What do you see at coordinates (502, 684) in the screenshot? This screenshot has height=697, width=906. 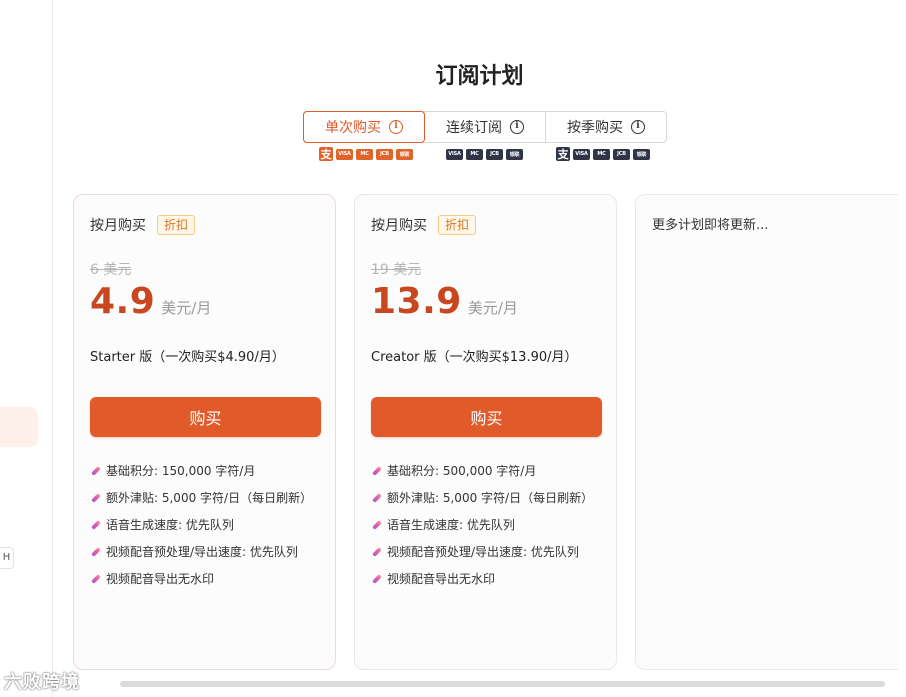 I see `horizontal-scrollbar` at bounding box center [502, 684].